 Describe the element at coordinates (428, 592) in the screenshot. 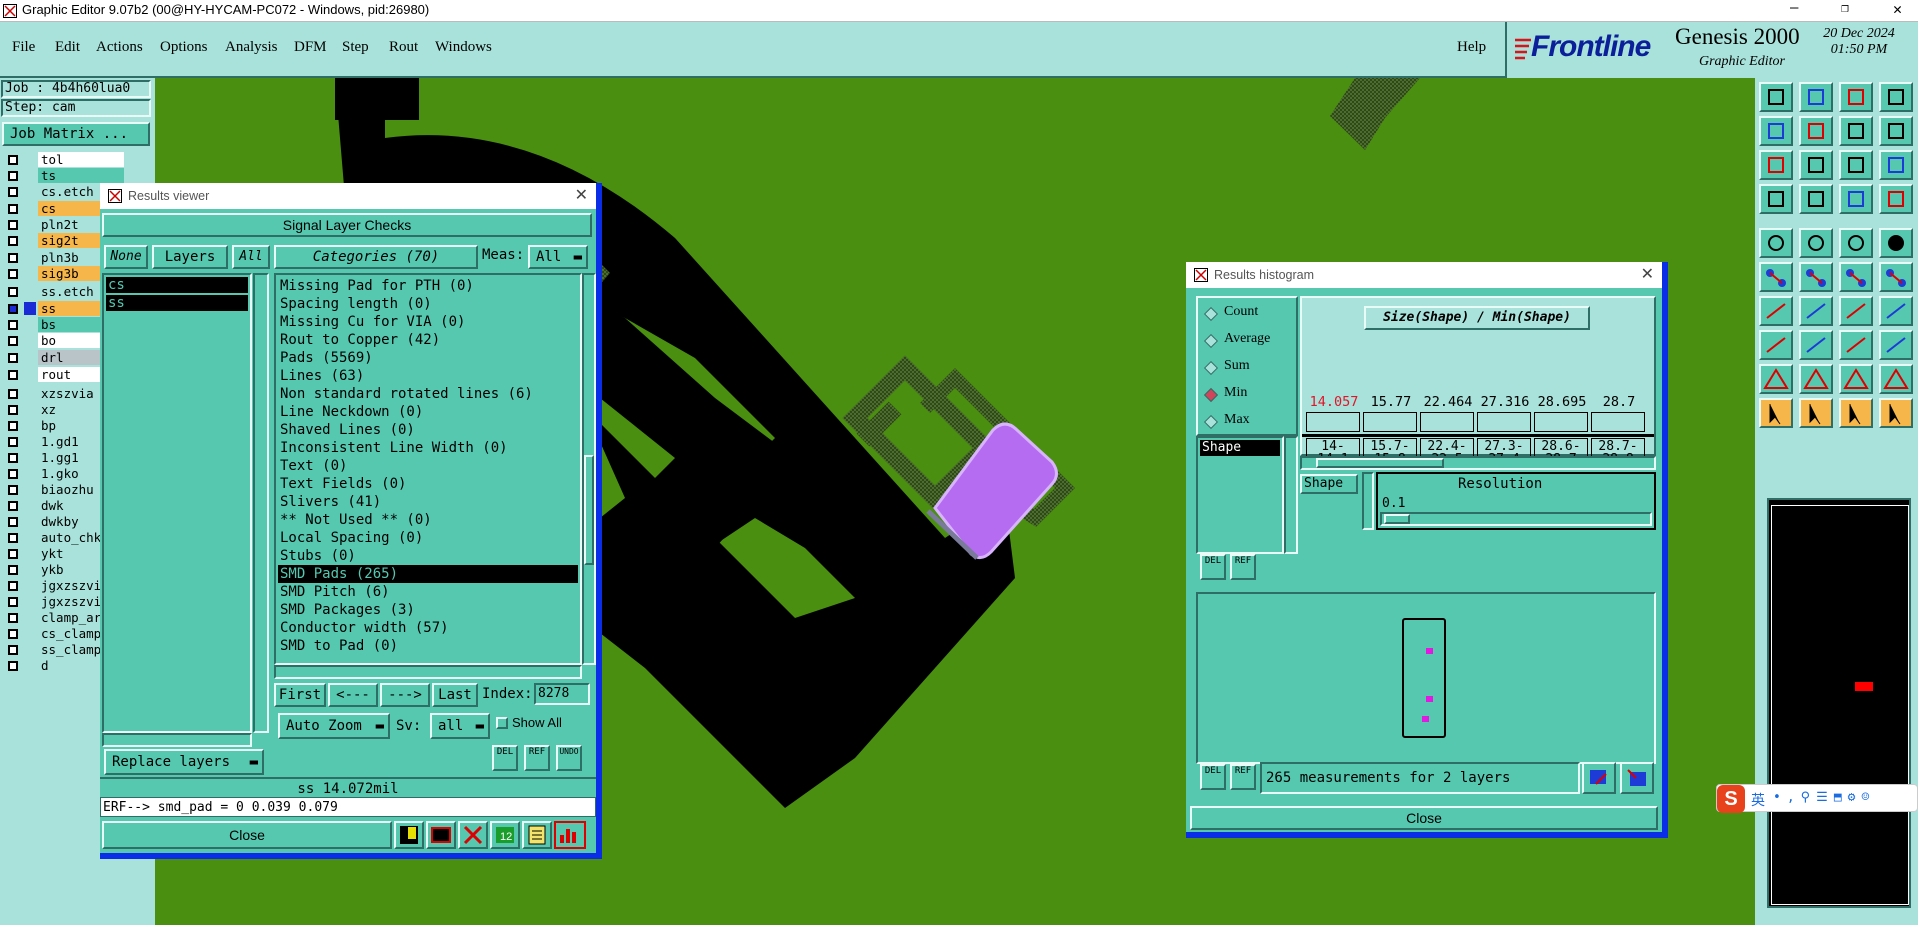

I see `category-item: SMD Pitch (6)` at that location.